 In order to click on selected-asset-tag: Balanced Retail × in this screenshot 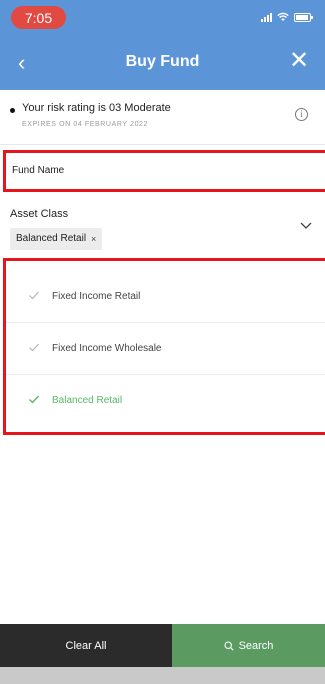, I will do `click(56, 239)`.